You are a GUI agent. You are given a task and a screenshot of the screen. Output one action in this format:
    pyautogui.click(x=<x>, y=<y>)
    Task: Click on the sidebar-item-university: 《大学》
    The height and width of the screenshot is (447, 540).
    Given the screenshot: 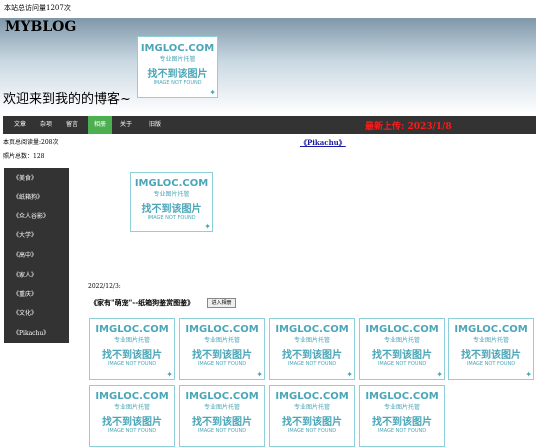 What is the action you would take?
    pyautogui.click(x=25, y=234)
    